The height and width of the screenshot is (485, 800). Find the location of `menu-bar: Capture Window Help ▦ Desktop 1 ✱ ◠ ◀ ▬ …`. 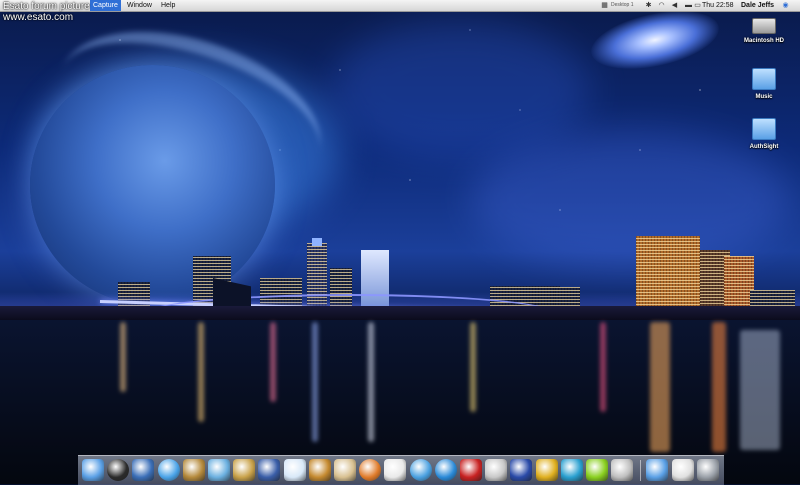

menu-bar: Capture Window Help ▦ Desktop 1 ✱ ◠ ◀ ▬ … is located at coordinates (400, 6).